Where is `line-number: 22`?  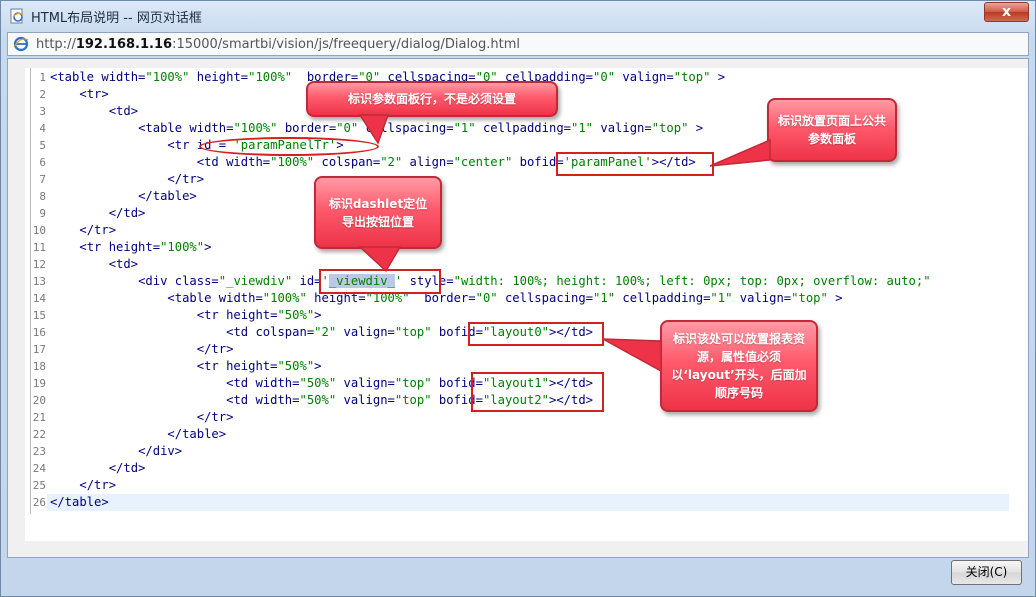
line-number: 22 is located at coordinates (39, 434).